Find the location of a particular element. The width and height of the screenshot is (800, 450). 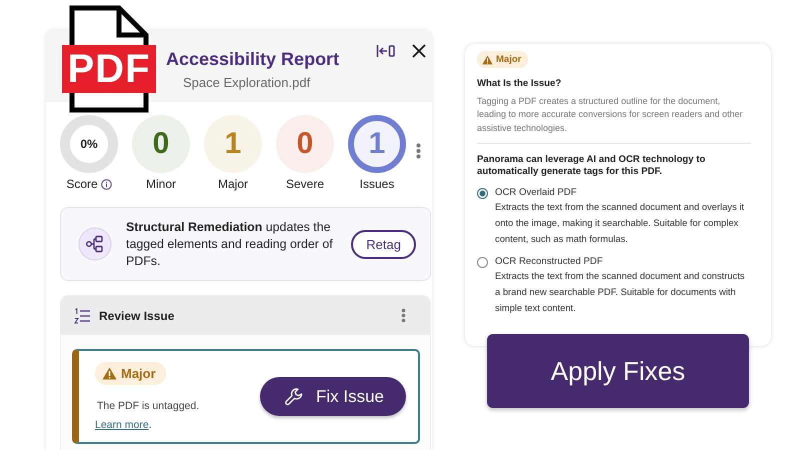

score-value: 0% is located at coordinates (89, 144).